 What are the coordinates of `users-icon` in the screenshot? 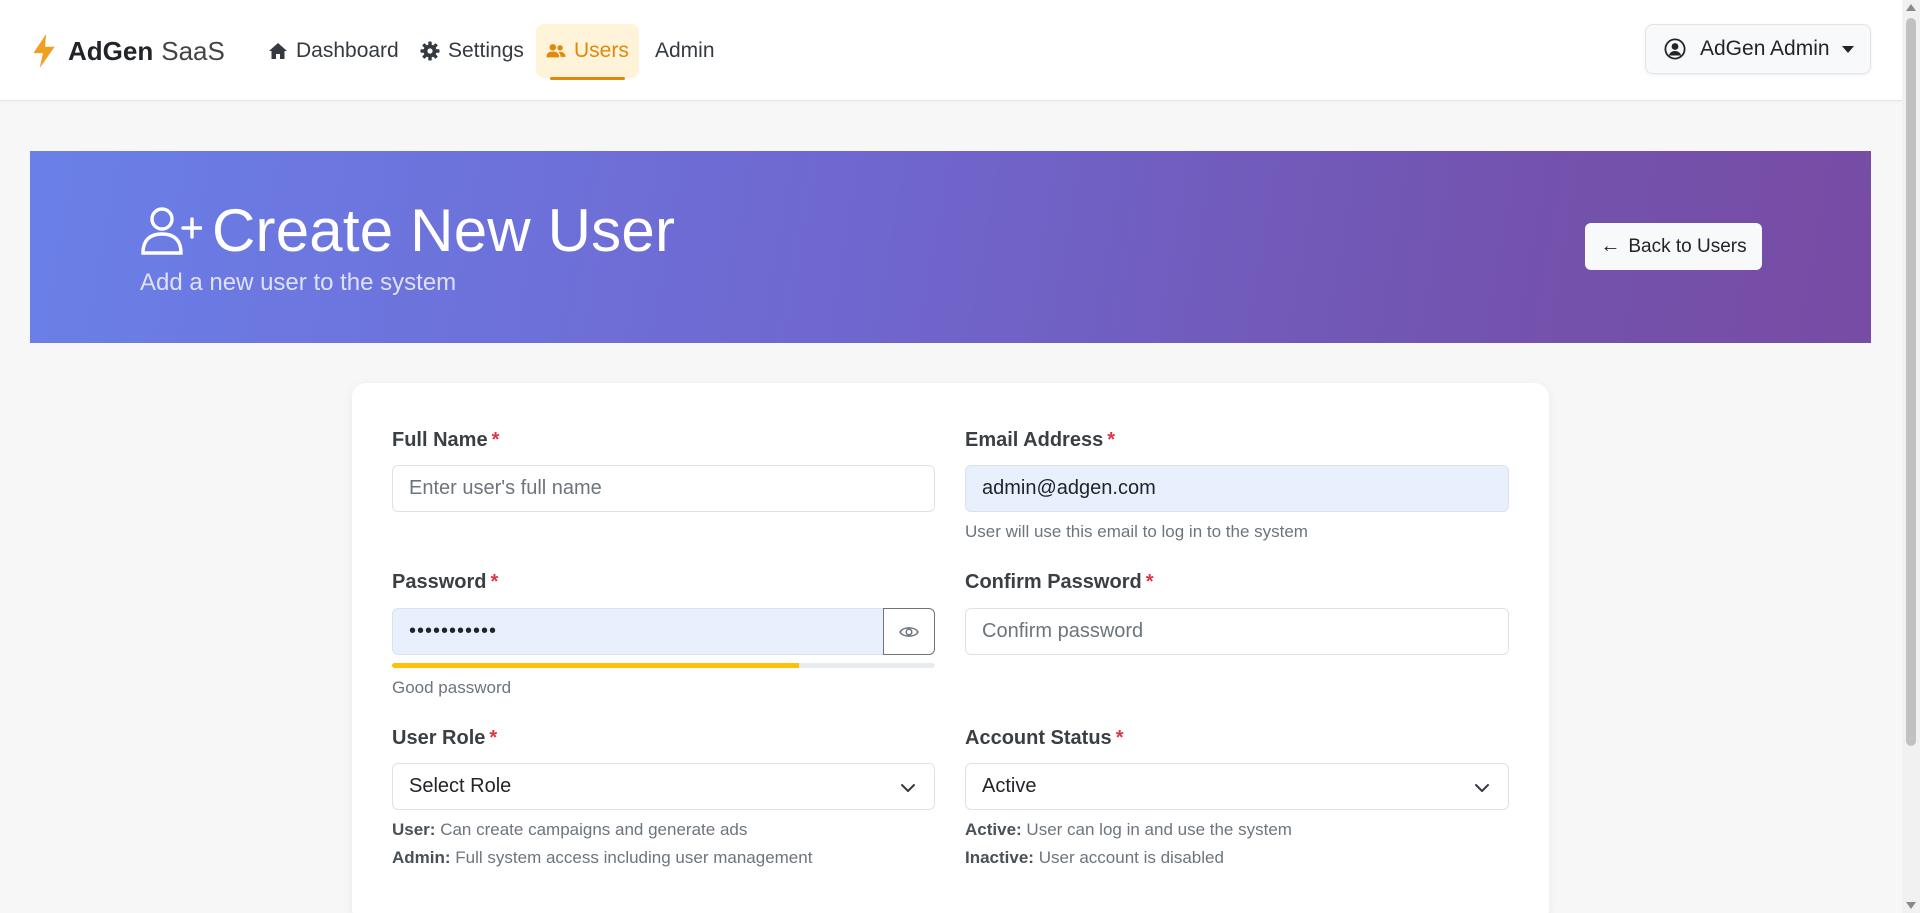 It's located at (556, 51).